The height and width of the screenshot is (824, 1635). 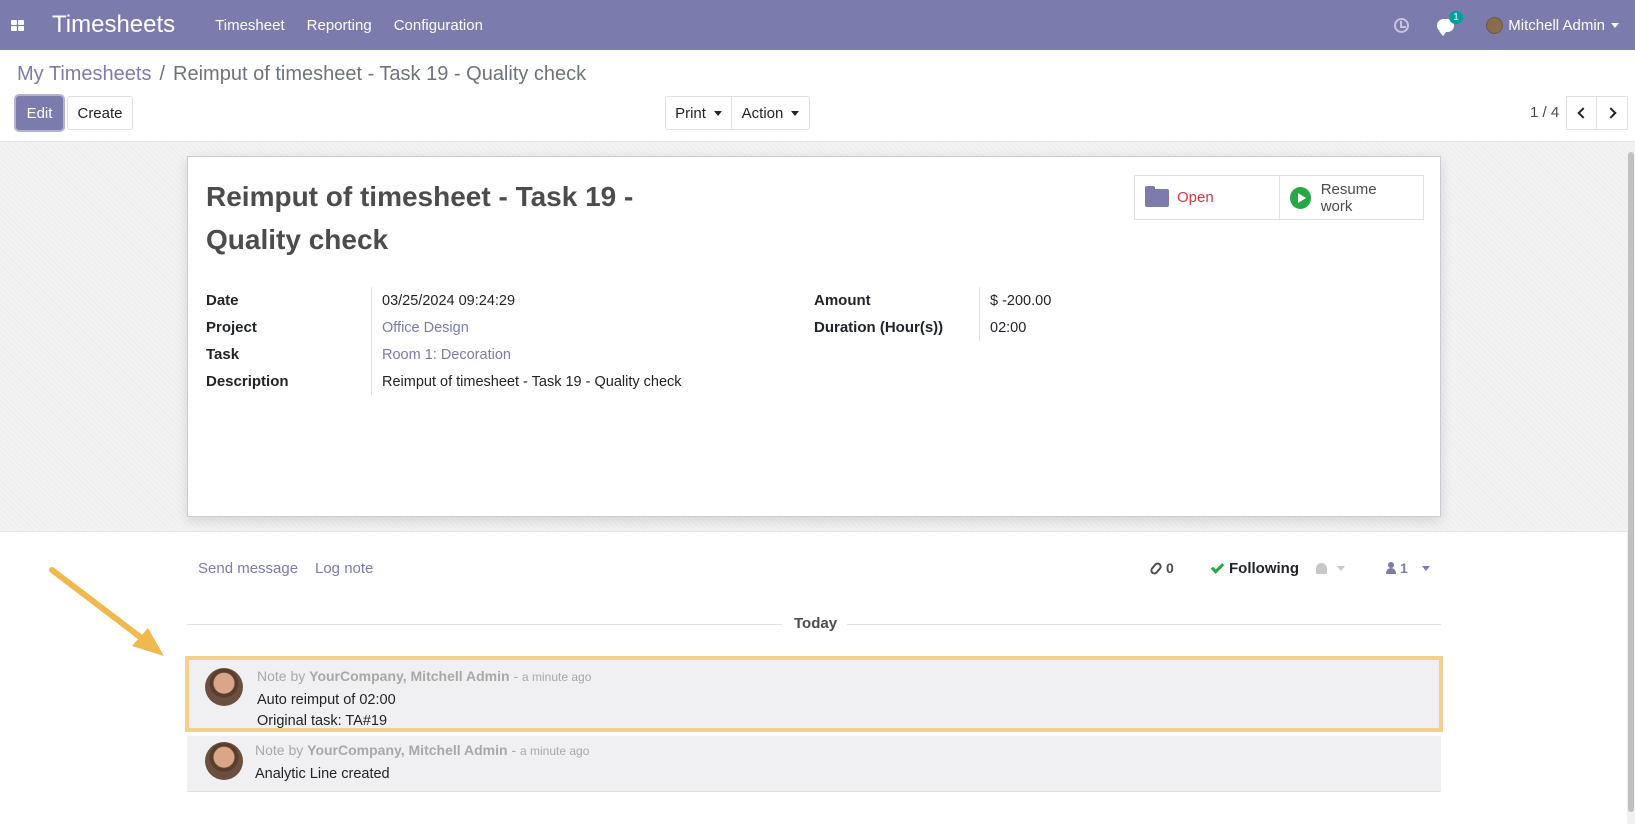 What do you see at coordinates (581, 327) in the screenshot?
I see `project-link: Office Design` at bounding box center [581, 327].